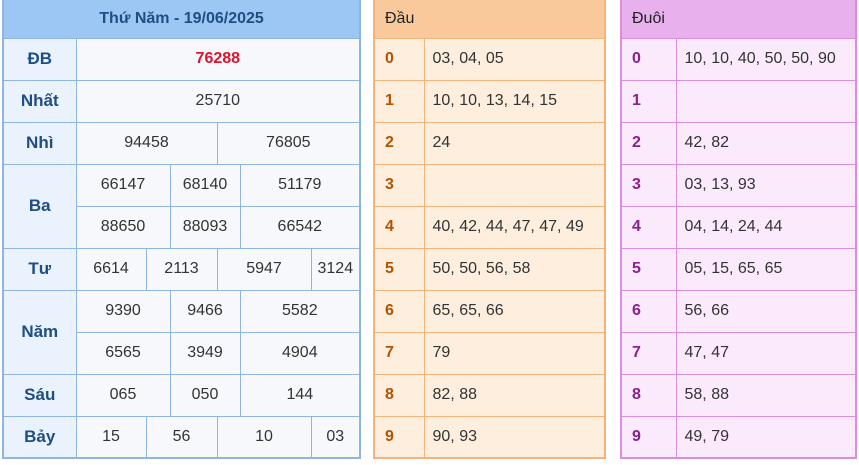 Image resolution: width=859 pixels, height=465 pixels. What do you see at coordinates (648, 185) in the screenshot?
I see `duoi-digit: 3` at bounding box center [648, 185].